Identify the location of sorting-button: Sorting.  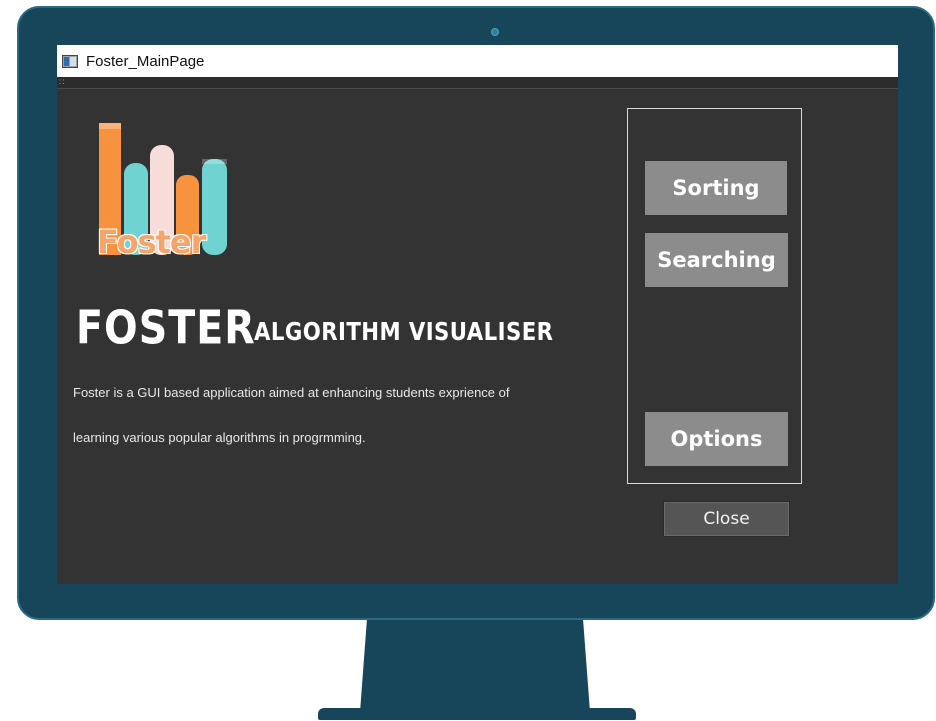
(716, 188).